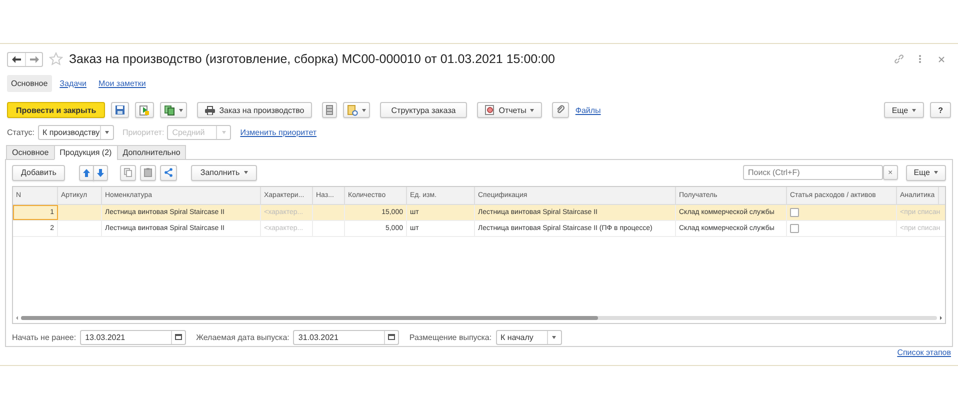  What do you see at coordinates (813, 172) in the screenshot?
I see `search-field: Поиск (Ctrl+F)` at bounding box center [813, 172].